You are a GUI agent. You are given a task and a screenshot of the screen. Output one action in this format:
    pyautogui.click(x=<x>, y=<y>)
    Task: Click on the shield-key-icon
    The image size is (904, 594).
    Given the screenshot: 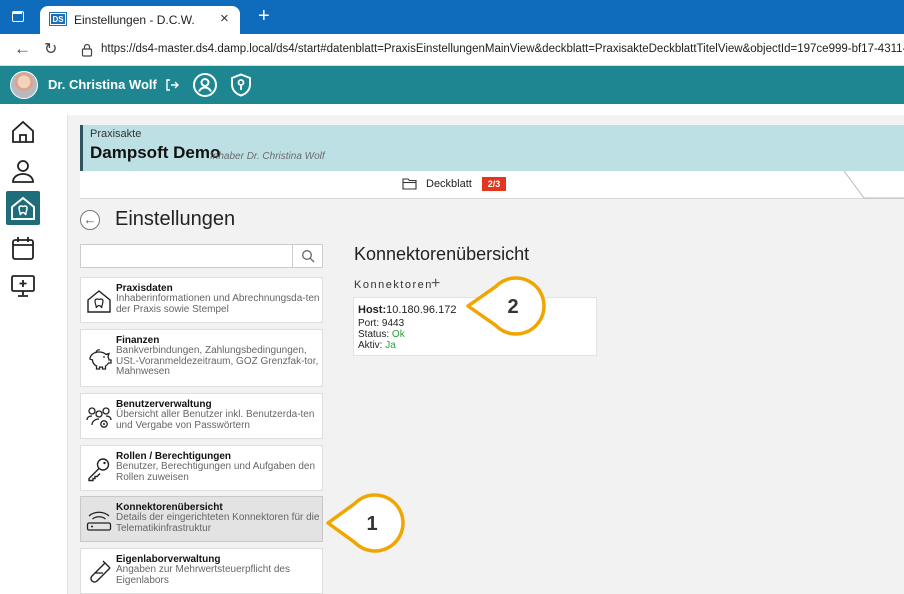 What is the action you would take?
    pyautogui.click(x=241, y=85)
    